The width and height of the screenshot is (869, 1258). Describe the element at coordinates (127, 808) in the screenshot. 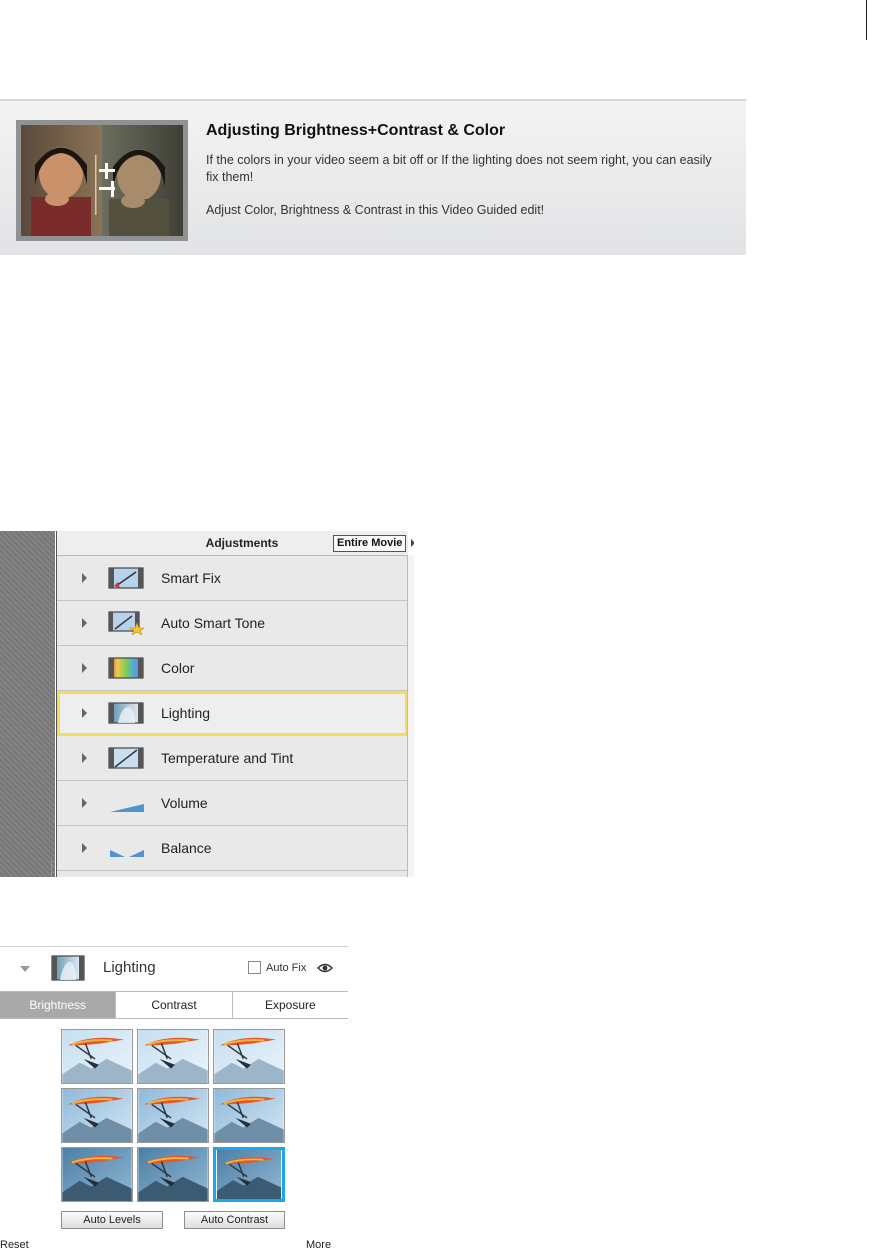

I see `volume-icon` at that location.